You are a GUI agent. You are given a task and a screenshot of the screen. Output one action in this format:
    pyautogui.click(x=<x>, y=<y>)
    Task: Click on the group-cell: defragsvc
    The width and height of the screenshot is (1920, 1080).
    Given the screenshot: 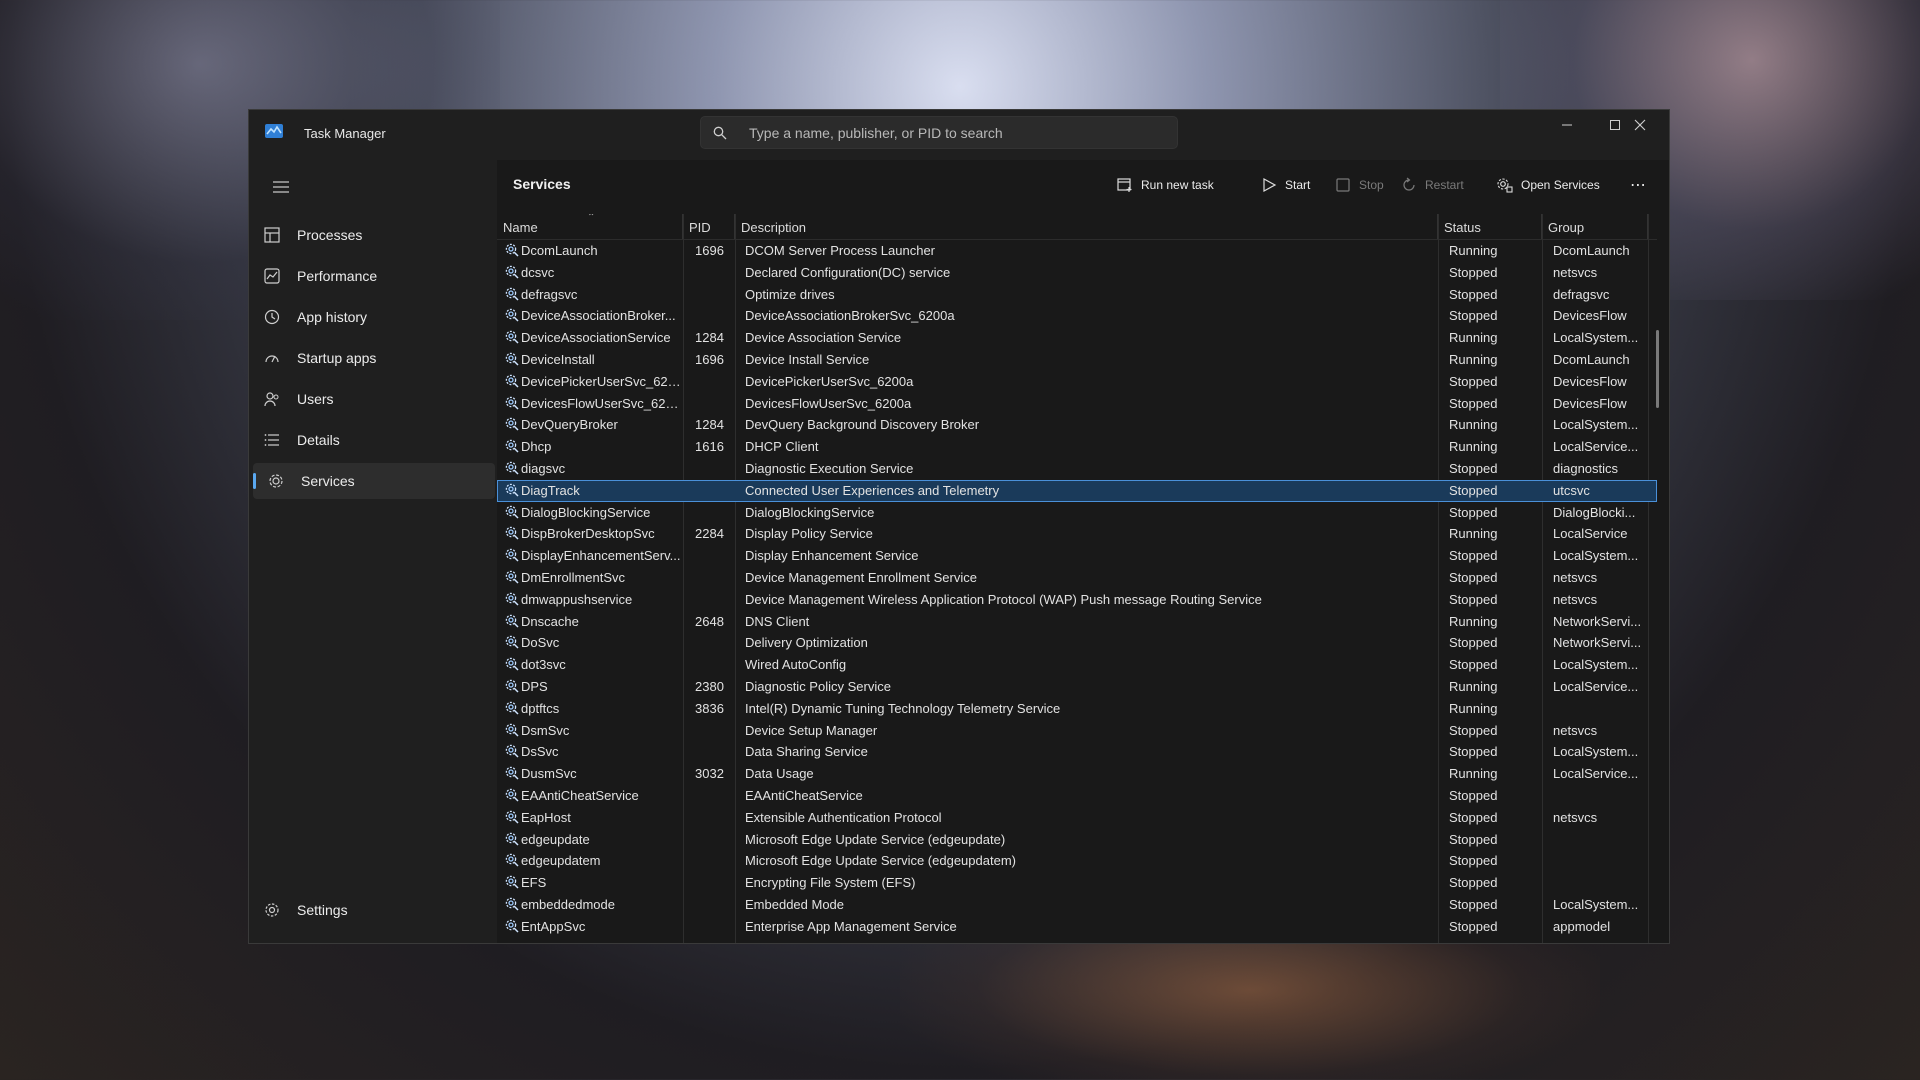 What is the action you would take?
    pyautogui.click(x=1581, y=294)
    